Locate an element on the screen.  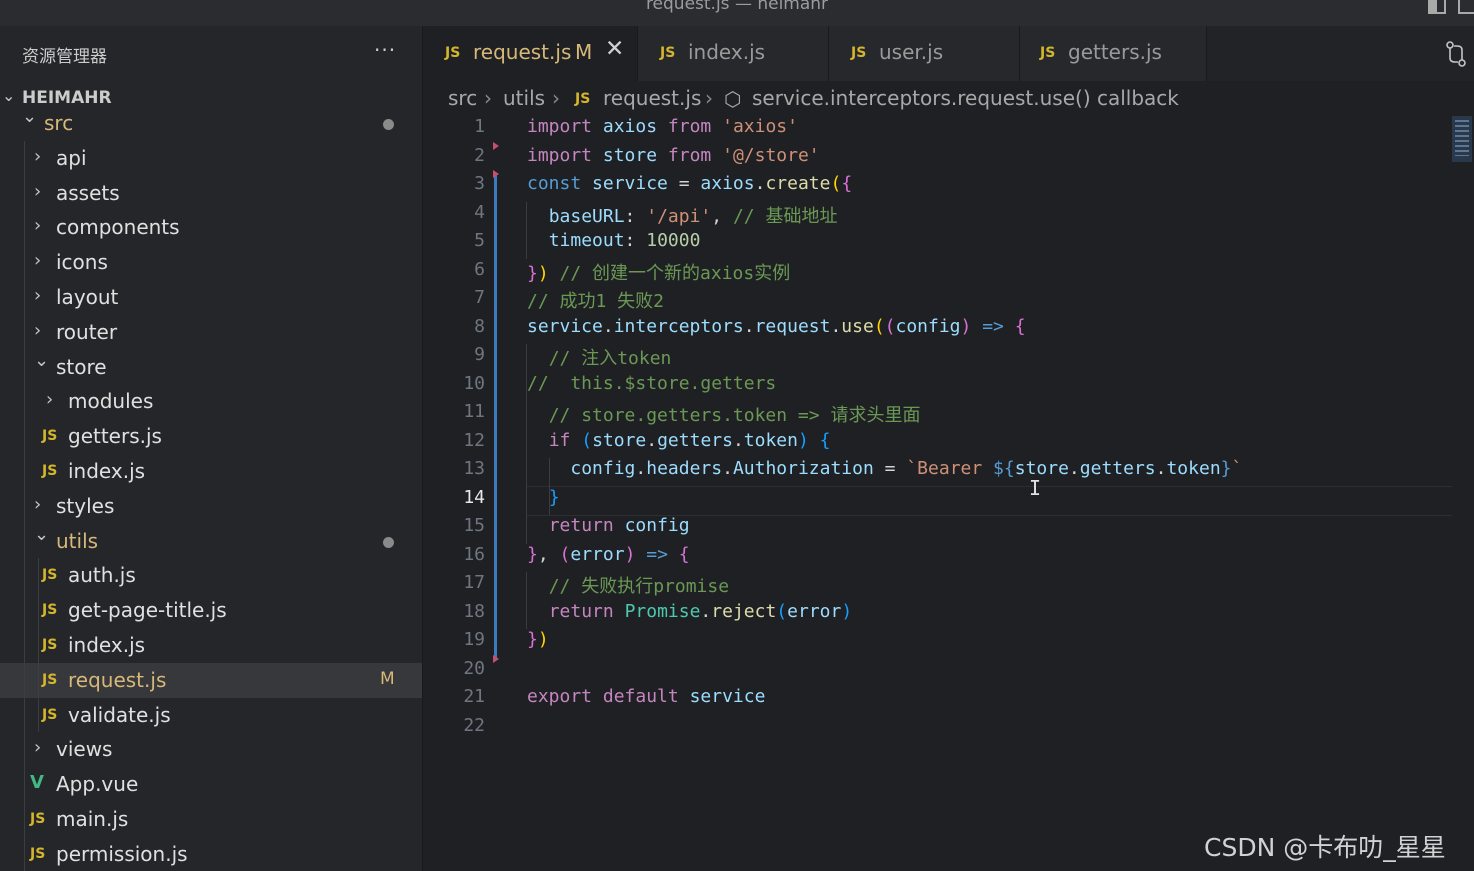
tree-item-store: ⌄ store is located at coordinates (211, 367).